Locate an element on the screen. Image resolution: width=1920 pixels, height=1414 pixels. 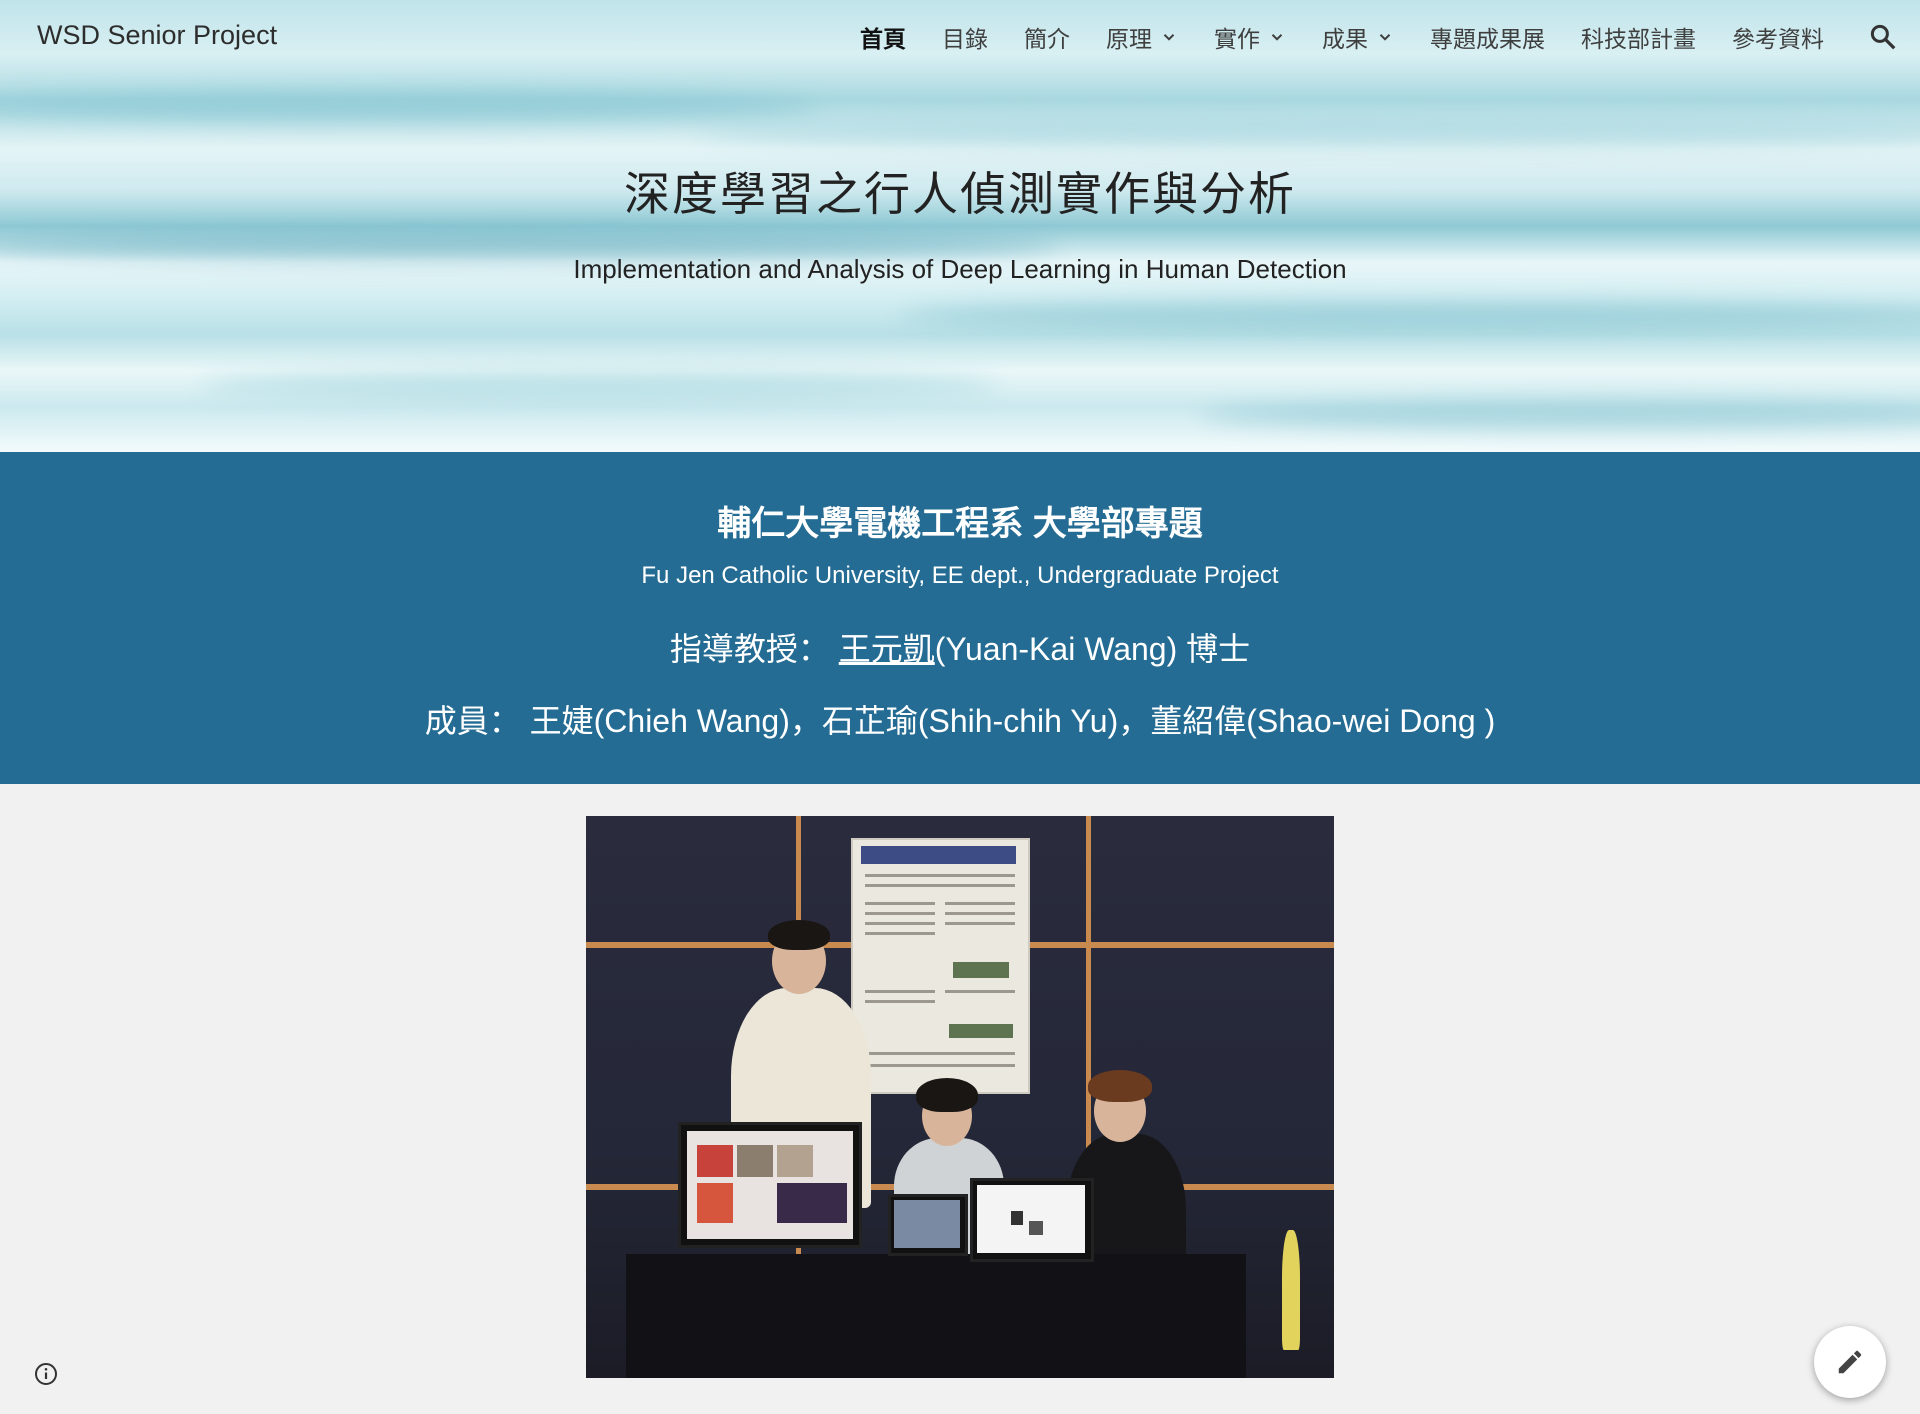
nav-item-intro: 簡介 is located at coordinates (1047, 37).